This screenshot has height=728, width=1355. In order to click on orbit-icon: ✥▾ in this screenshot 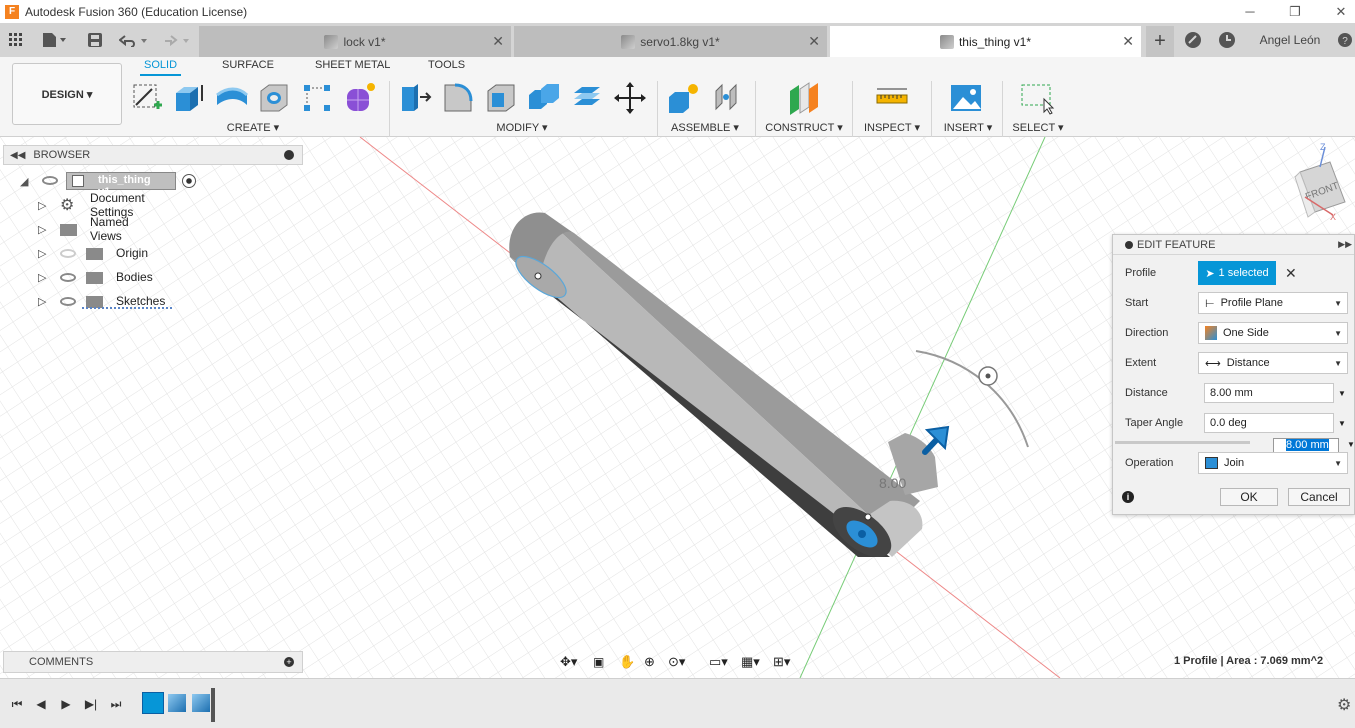, I will do `click(568, 662)`.